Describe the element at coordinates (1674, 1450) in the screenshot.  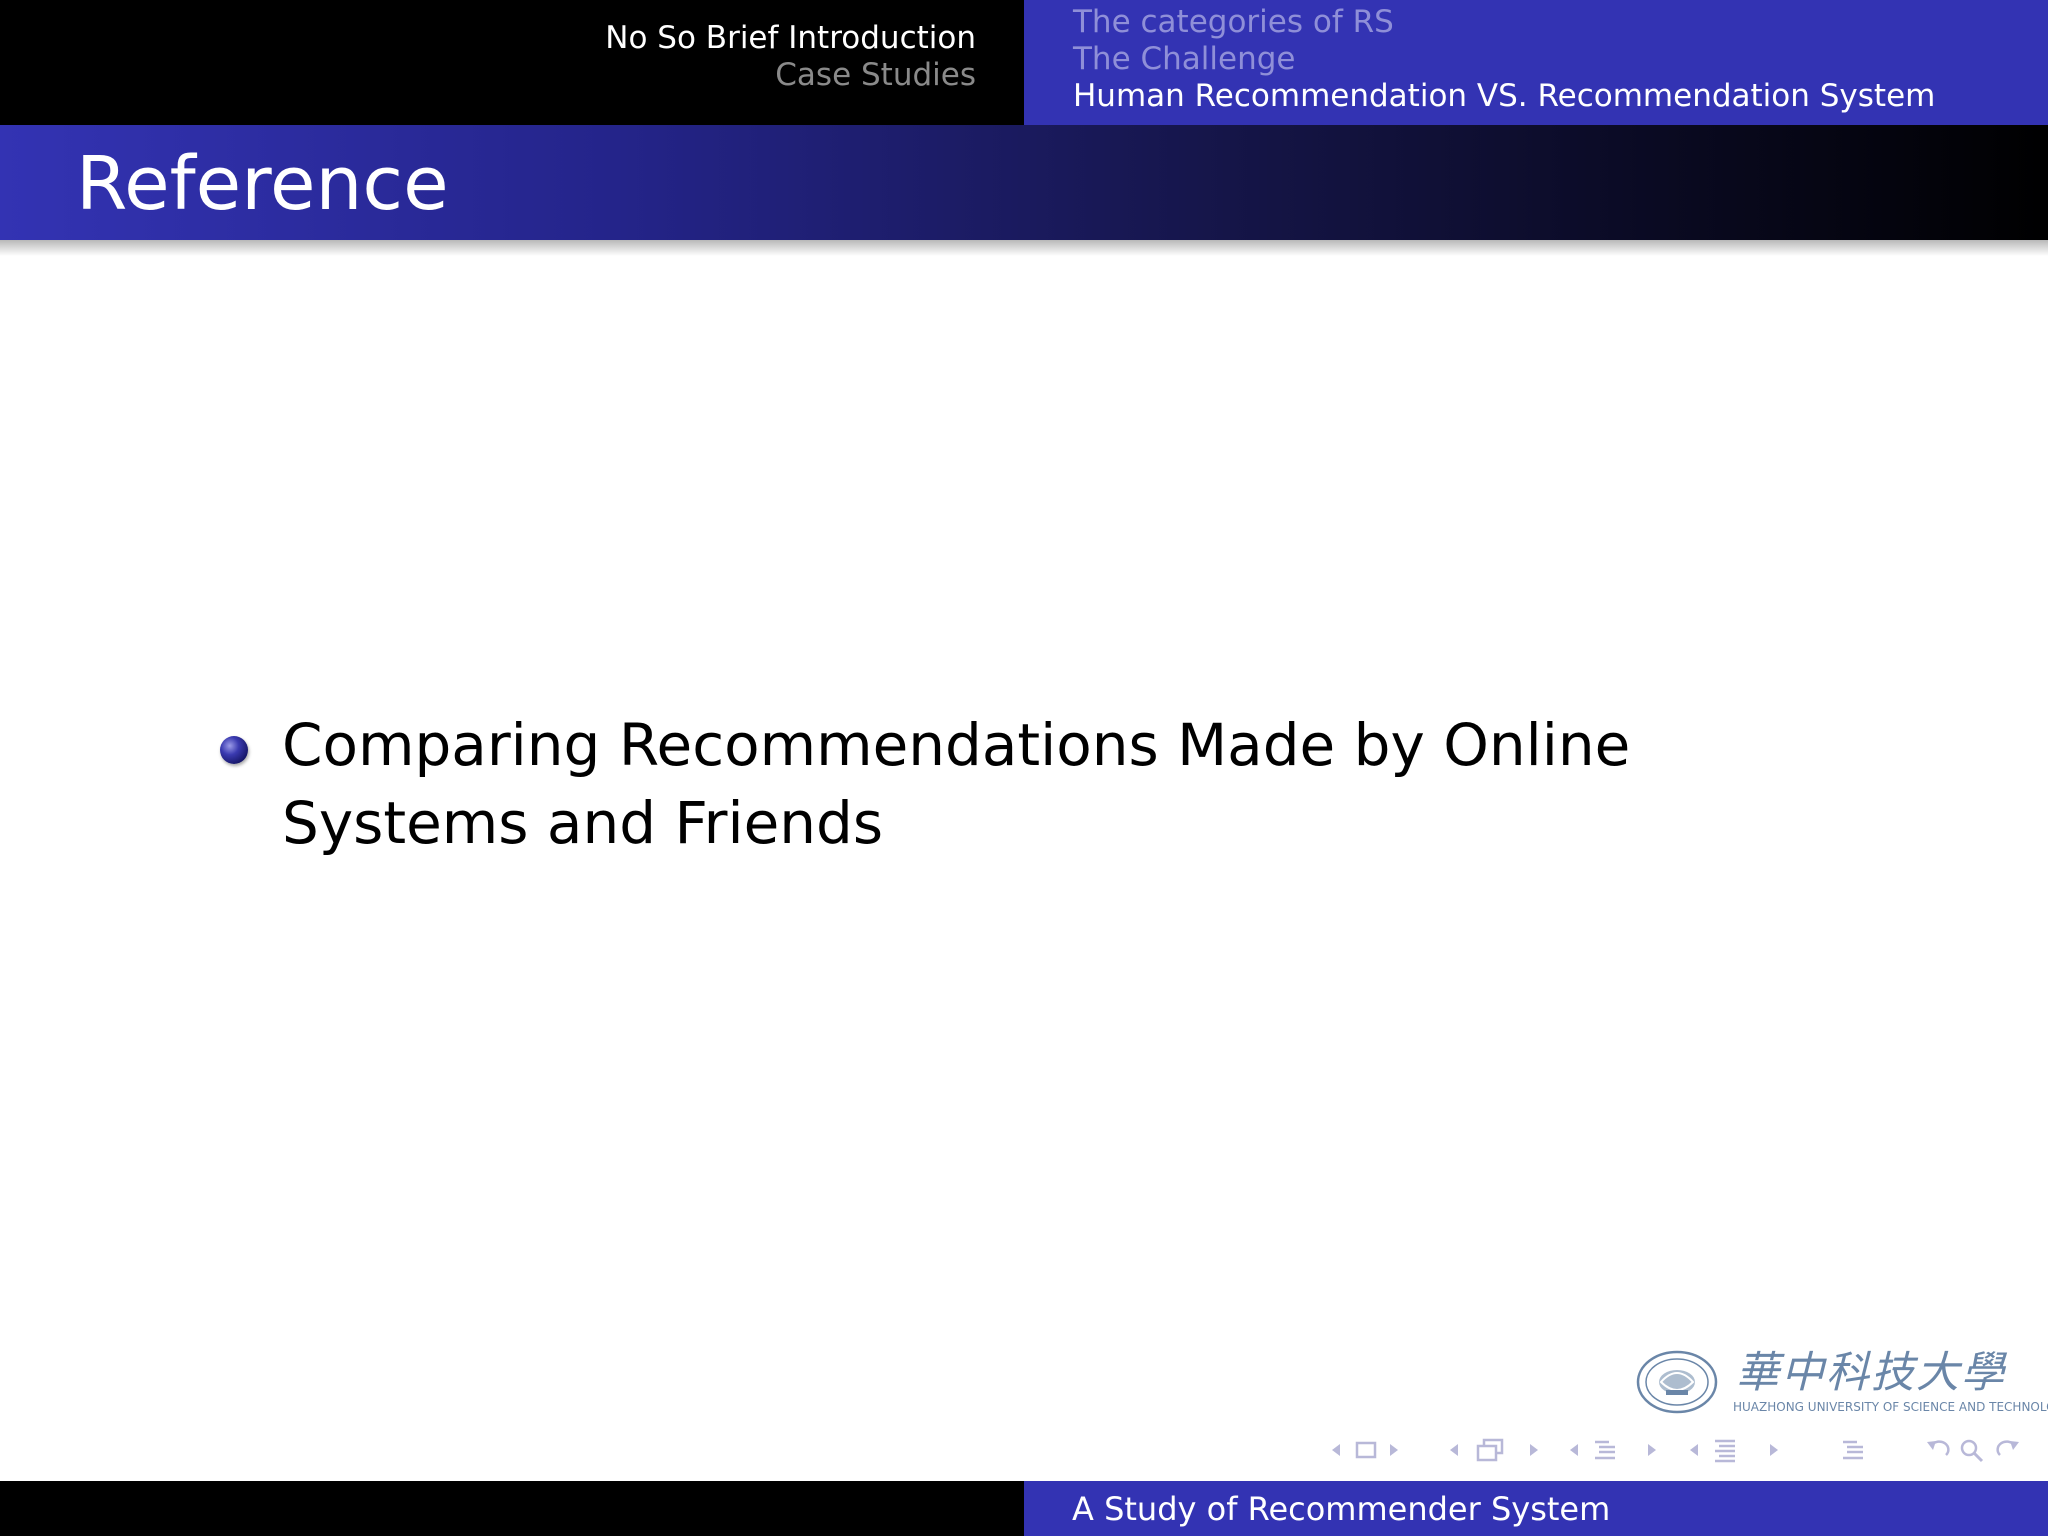
I see `navigation-bar` at that location.